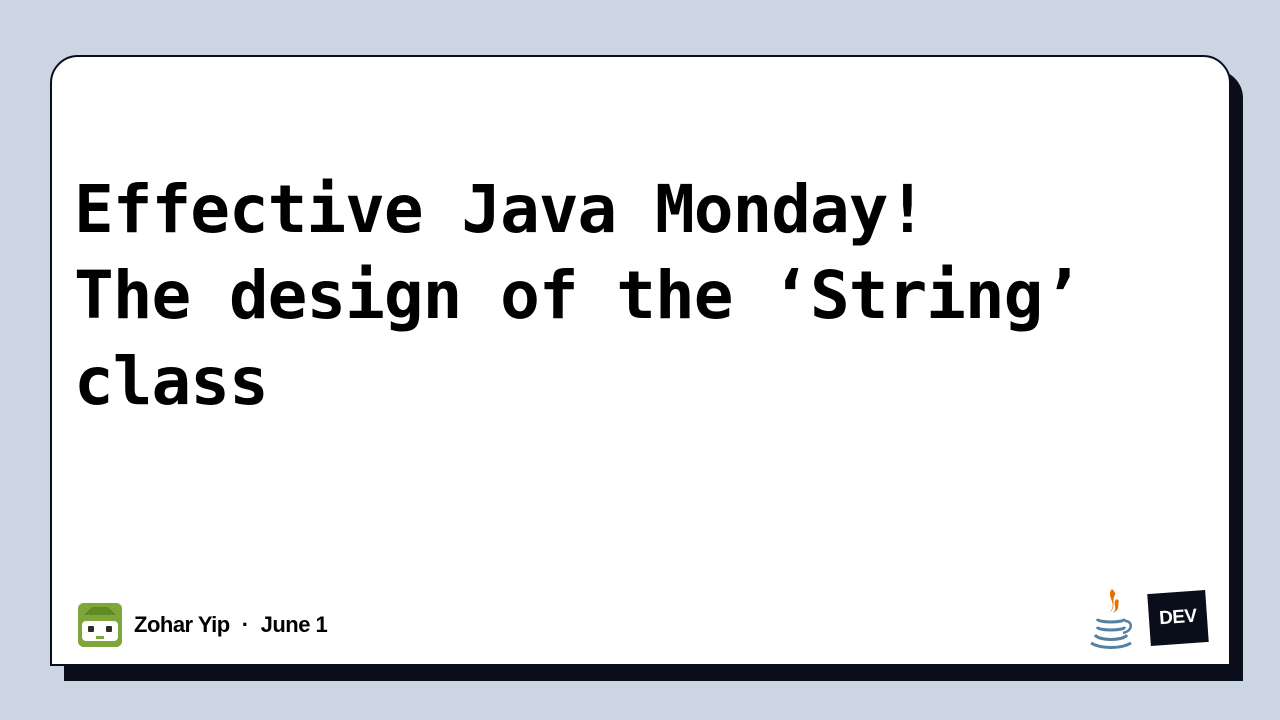  What do you see at coordinates (182, 625) in the screenshot?
I see `author-name: Zohar Yip` at bounding box center [182, 625].